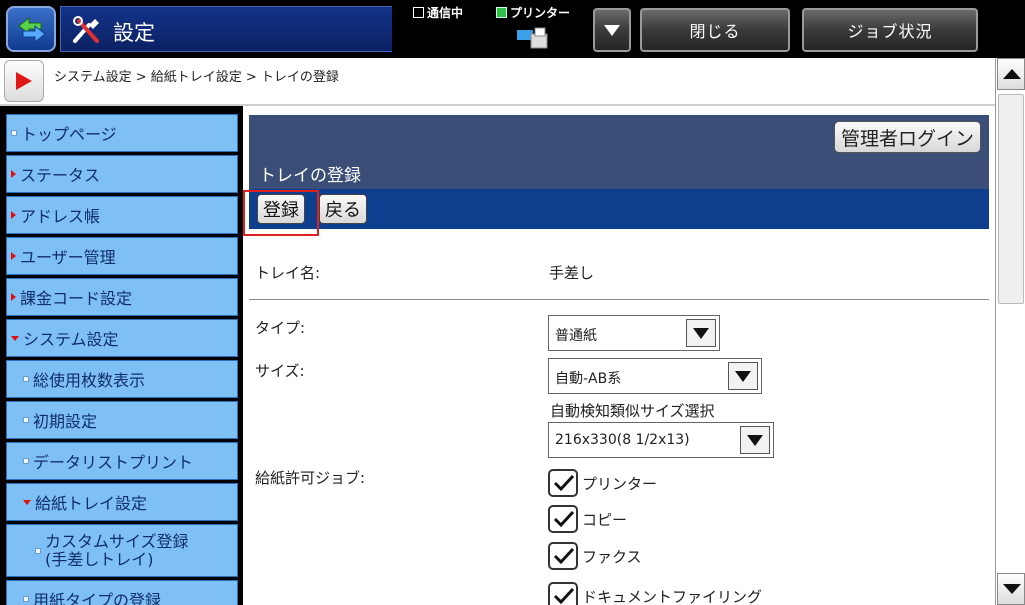 The height and width of the screenshot is (605, 1025). I want to click on page-header: 管理者ログイン トレイの登録, so click(619, 152).